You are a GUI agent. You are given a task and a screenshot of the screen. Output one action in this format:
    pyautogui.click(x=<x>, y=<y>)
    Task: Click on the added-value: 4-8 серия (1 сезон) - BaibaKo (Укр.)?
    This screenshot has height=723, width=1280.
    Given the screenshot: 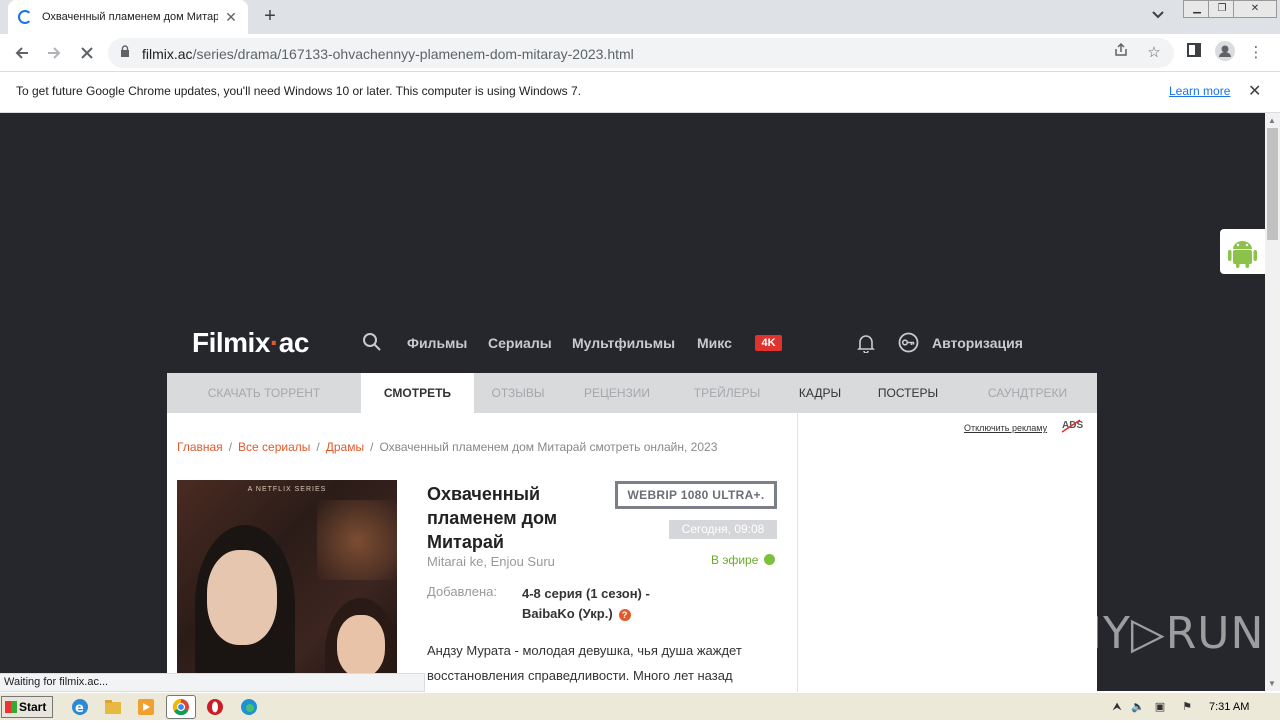 What is the action you would take?
    pyautogui.click(x=586, y=603)
    